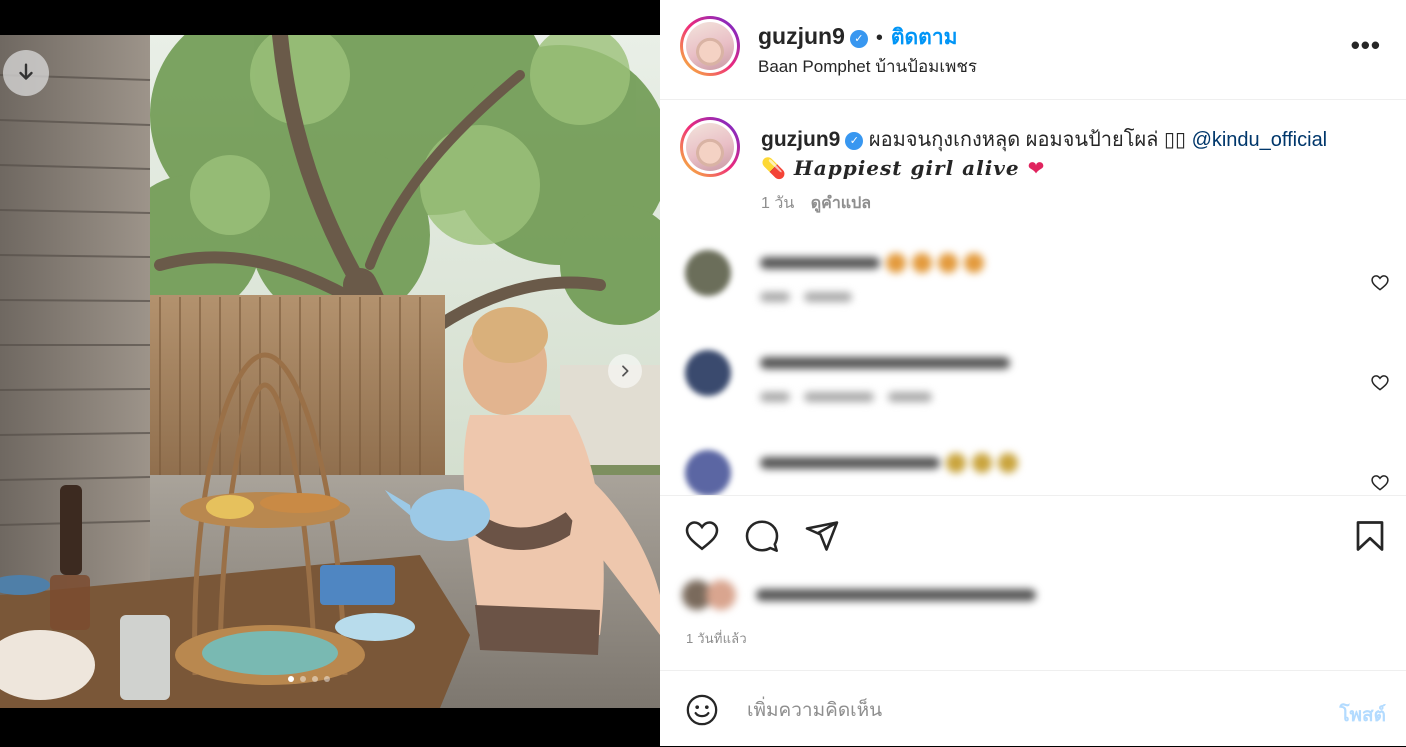 This screenshot has height=747, width=1406. What do you see at coordinates (801, 36) in the screenshot?
I see `author-username: guzjun9` at bounding box center [801, 36].